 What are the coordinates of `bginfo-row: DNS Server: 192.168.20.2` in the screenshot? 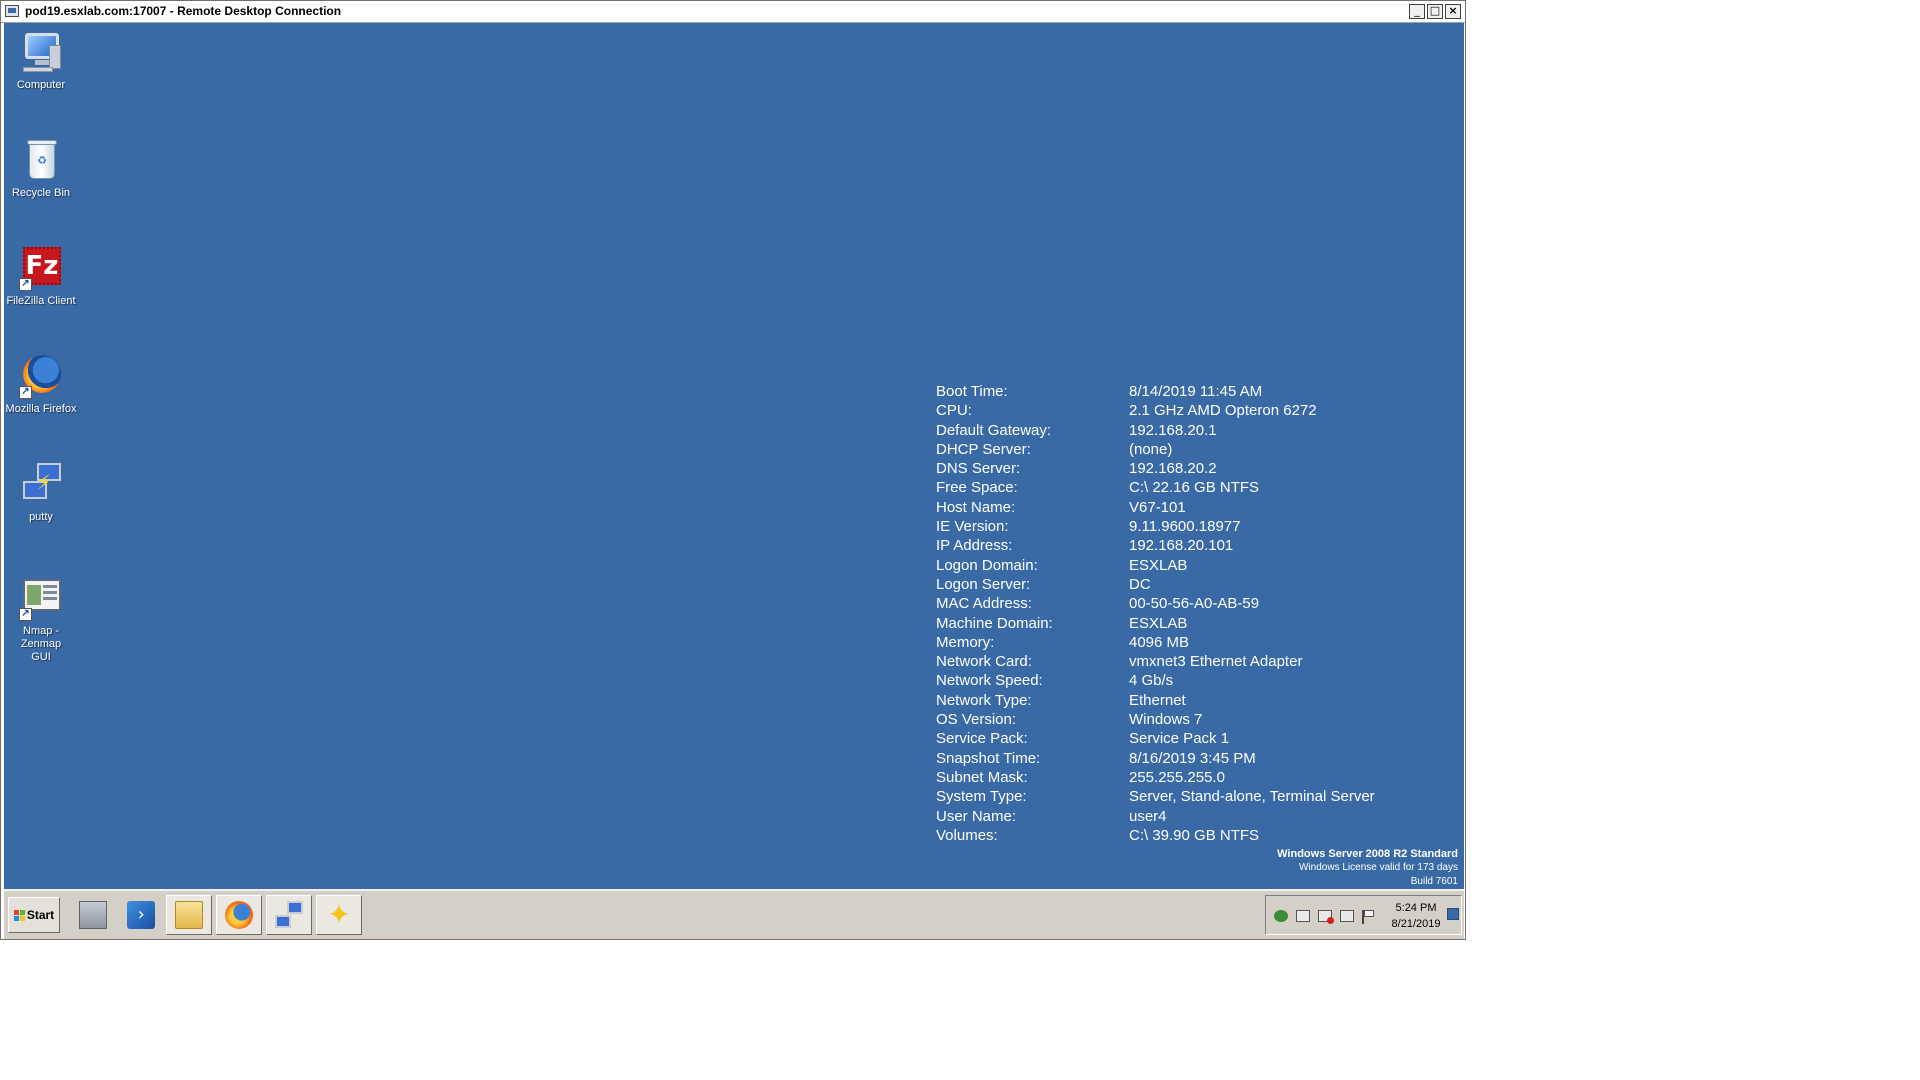 It's located at (1155, 468).